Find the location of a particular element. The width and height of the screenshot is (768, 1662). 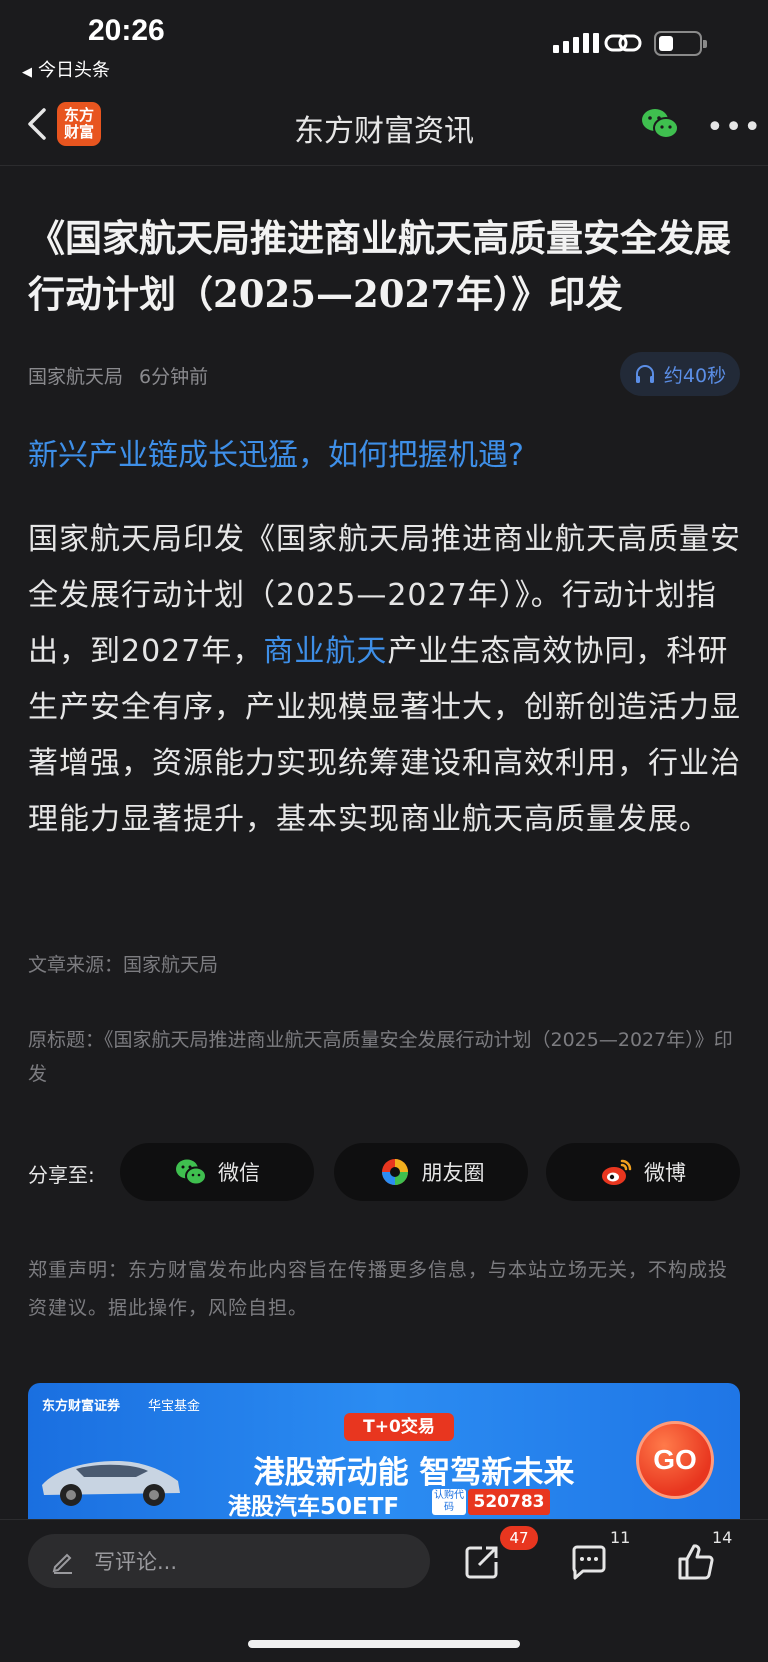

article-time: 6分钟前 is located at coordinates (174, 377).